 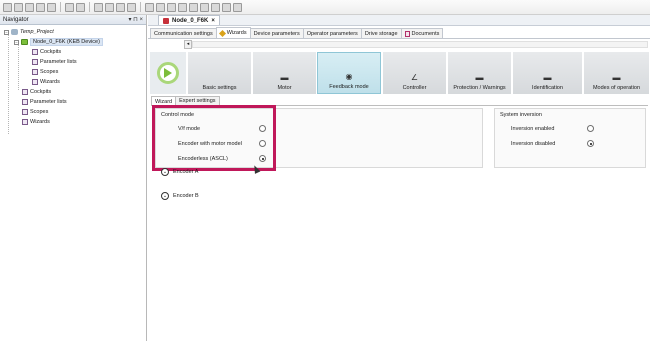 What do you see at coordinates (399, 20) in the screenshot?
I see `document-tabbar: Node_0_F6K ×` at bounding box center [399, 20].